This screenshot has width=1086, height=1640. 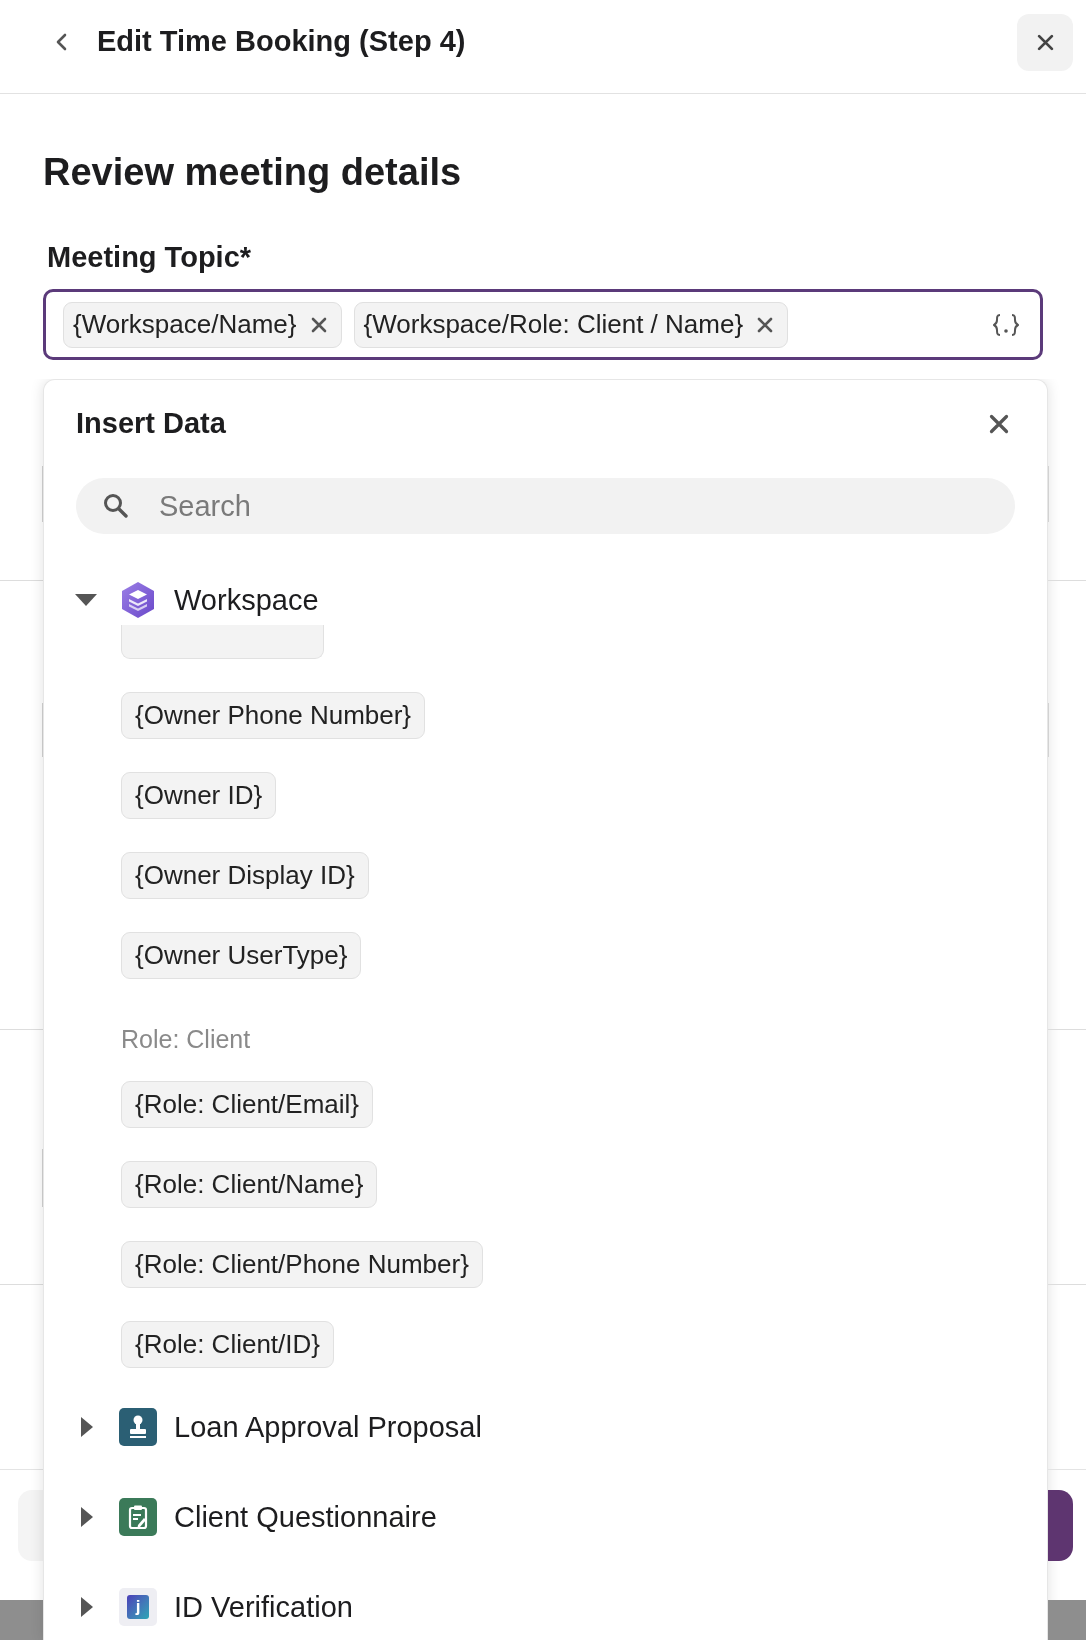 I want to click on topic-input-field: {Workspace/Name} {Workspace/Role: Client / Name}, so click(x=543, y=324).